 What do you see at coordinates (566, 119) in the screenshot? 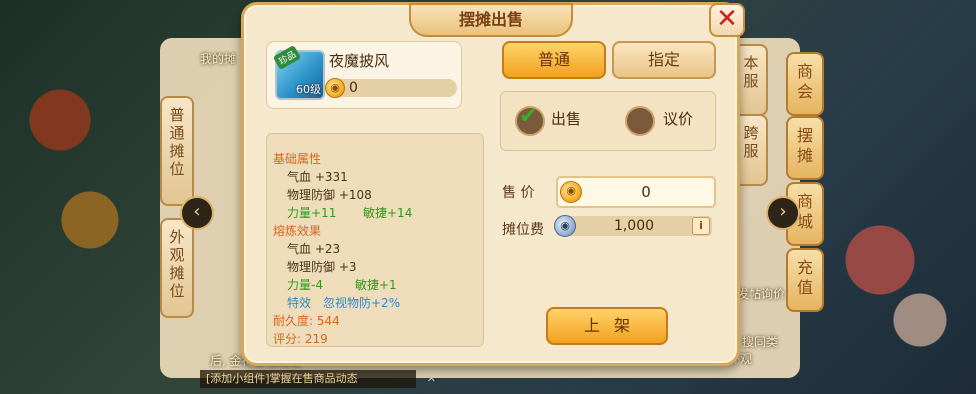
I see `radio-sell-label: 出售` at bounding box center [566, 119].